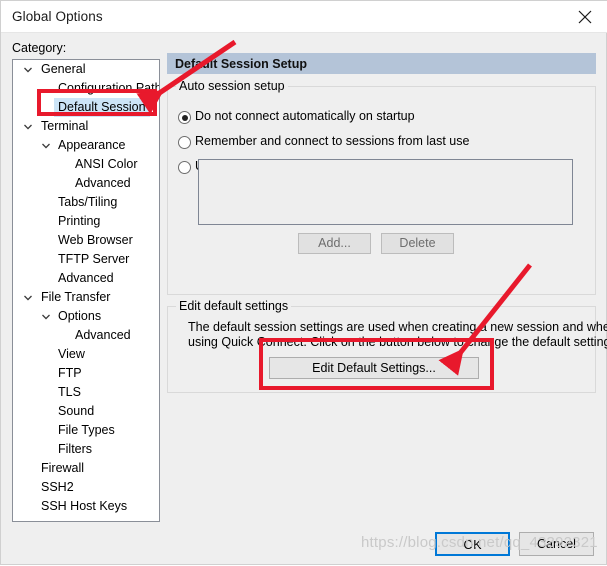 This screenshot has width=607, height=566. Describe the element at coordinates (232, 86) in the screenshot. I see `auto-session-setup-title: Auto session setup` at that location.